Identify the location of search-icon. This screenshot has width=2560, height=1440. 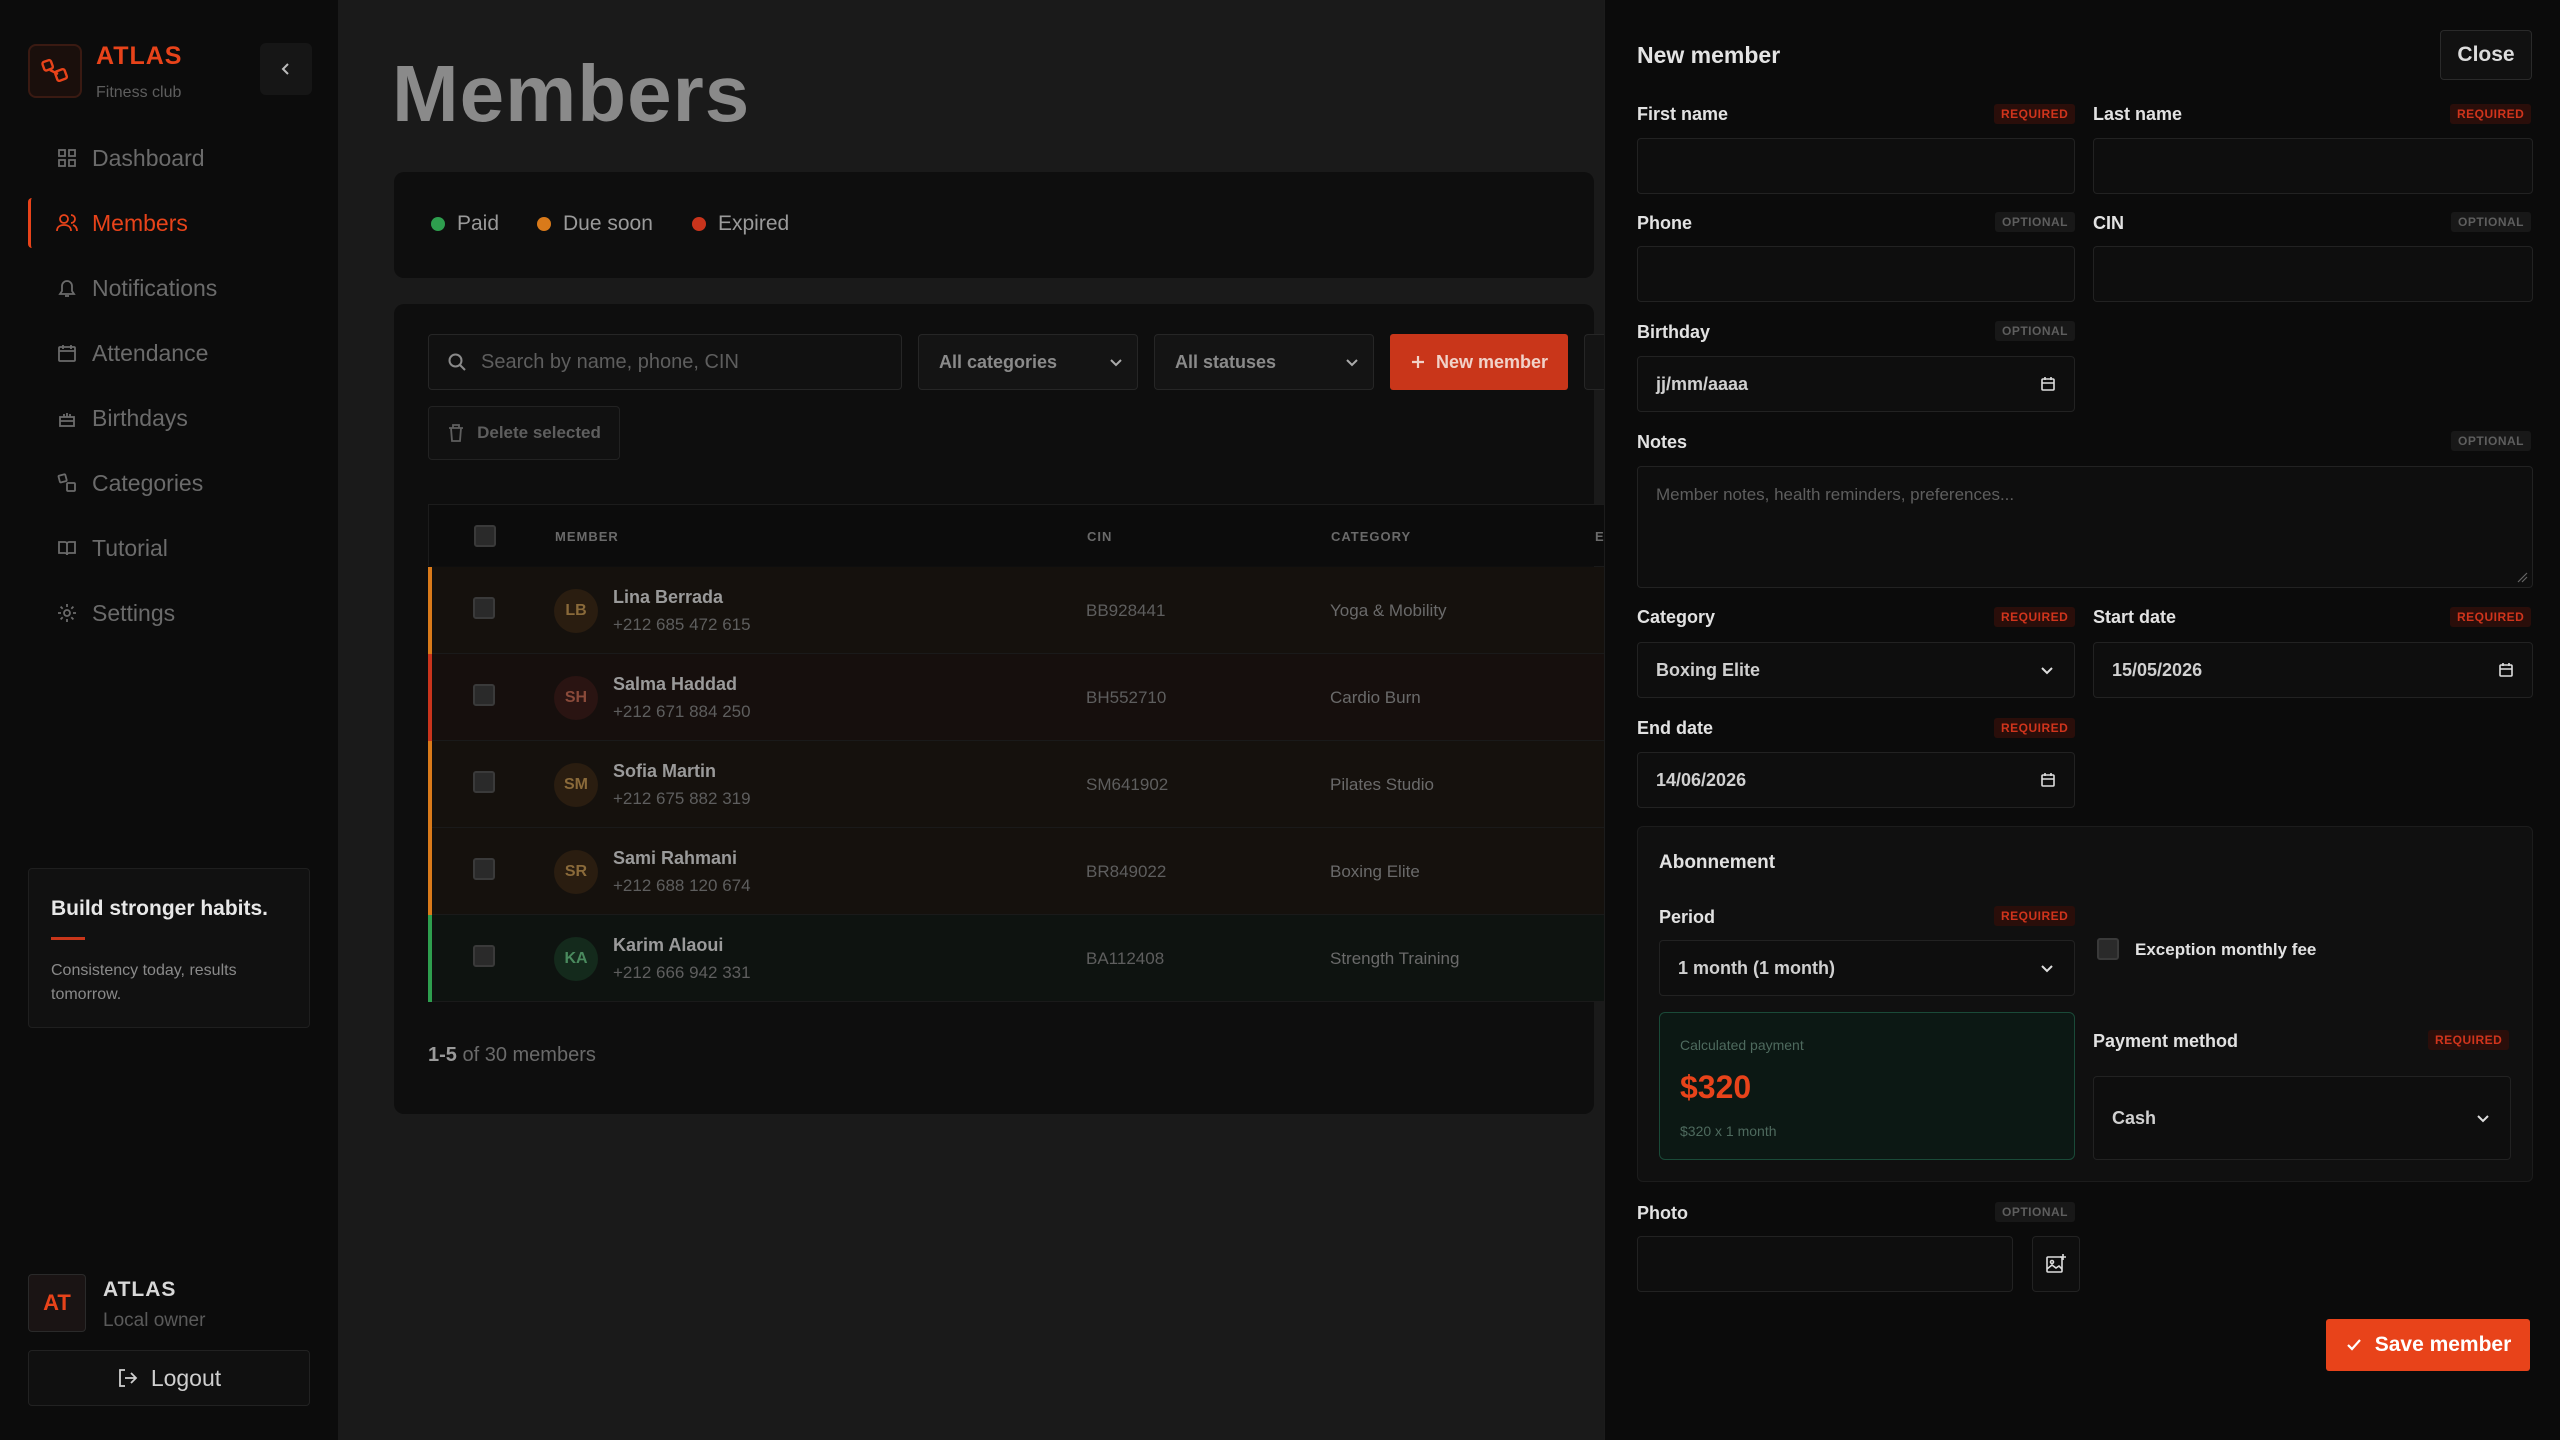
(457, 362).